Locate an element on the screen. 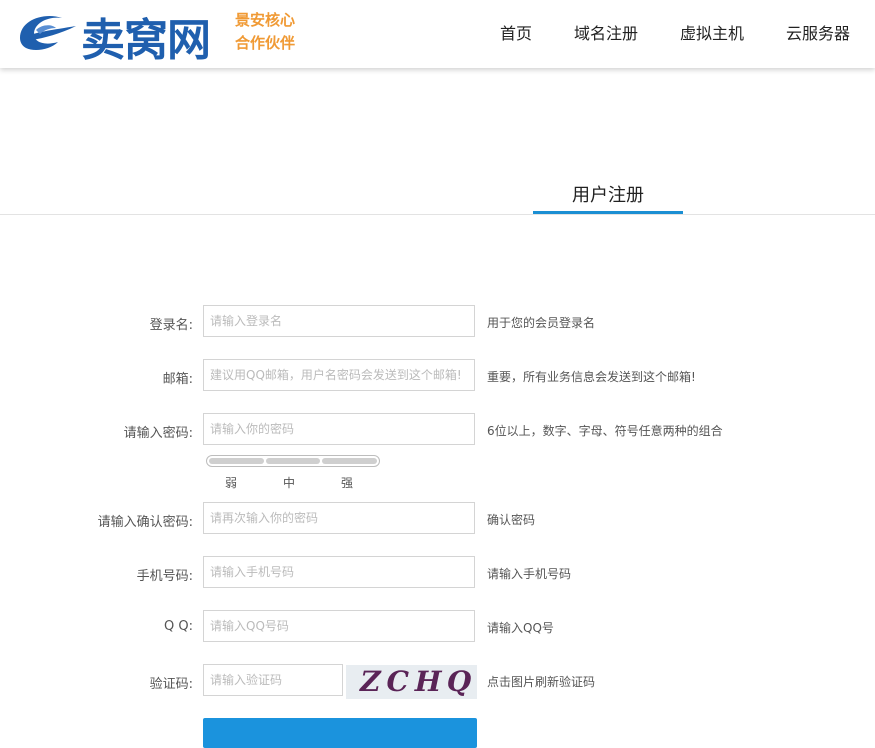 The height and width of the screenshot is (748, 875). register-submit-button is located at coordinates (340, 733).